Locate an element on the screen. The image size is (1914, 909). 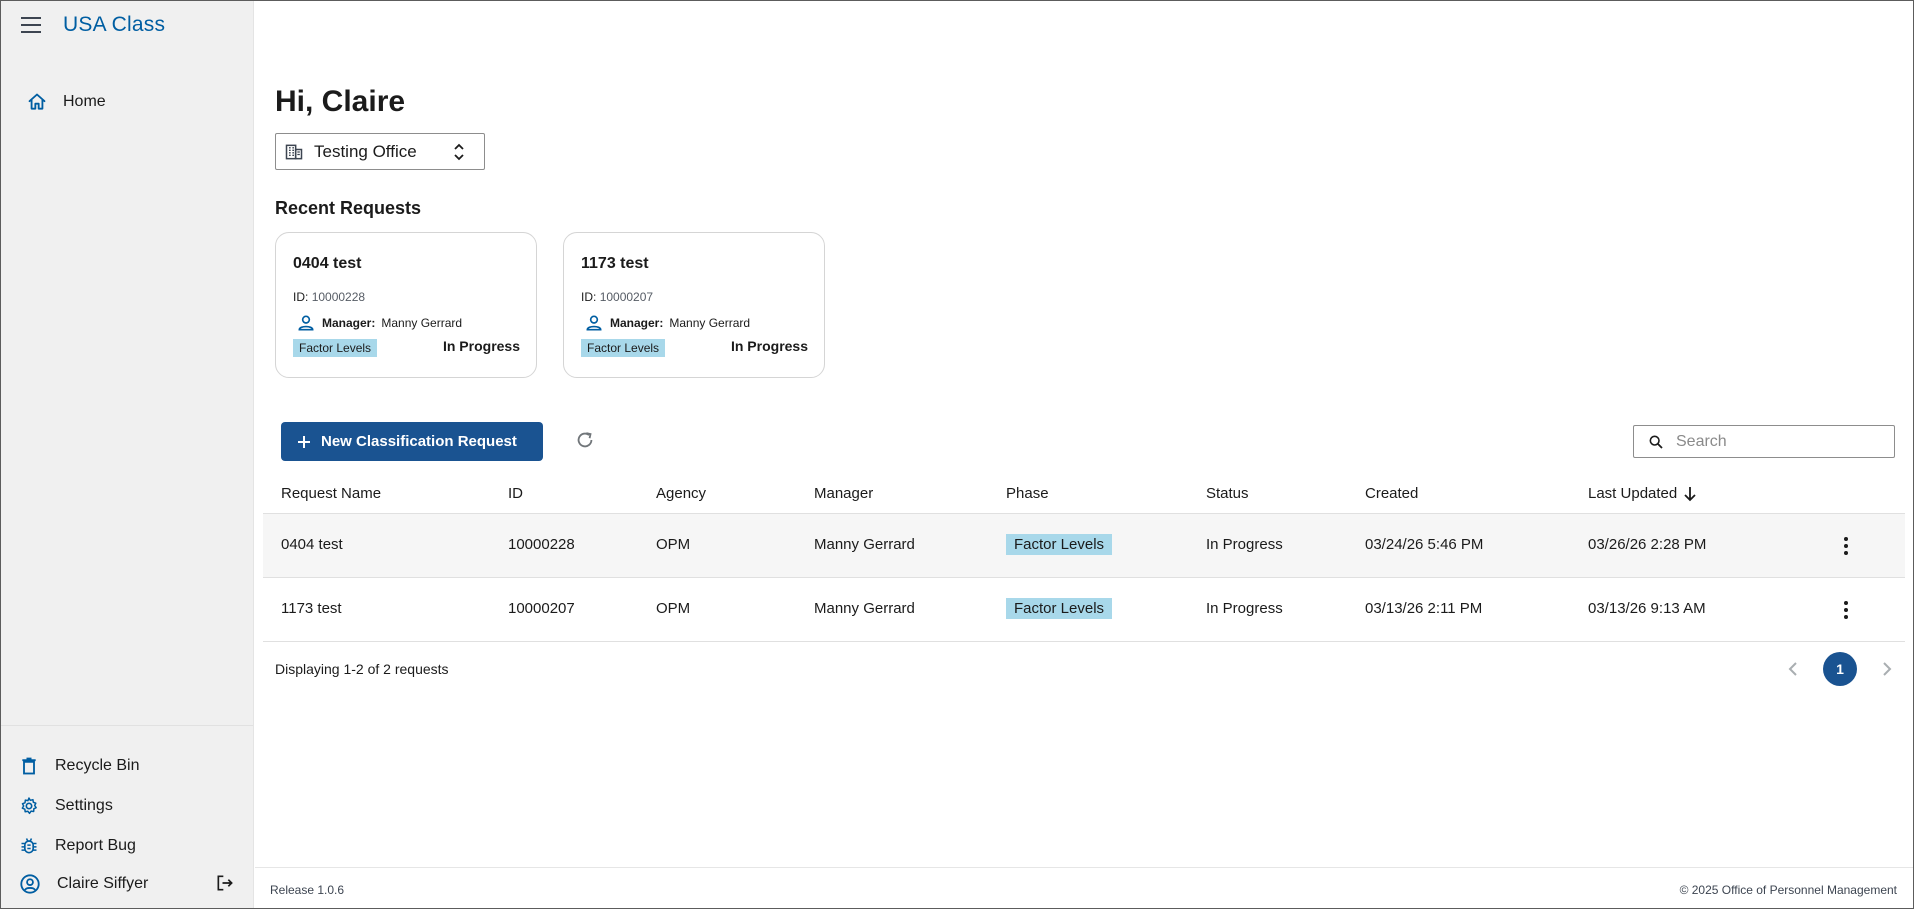
card-id: ID: 10000207 is located at coordinates (617, 297).